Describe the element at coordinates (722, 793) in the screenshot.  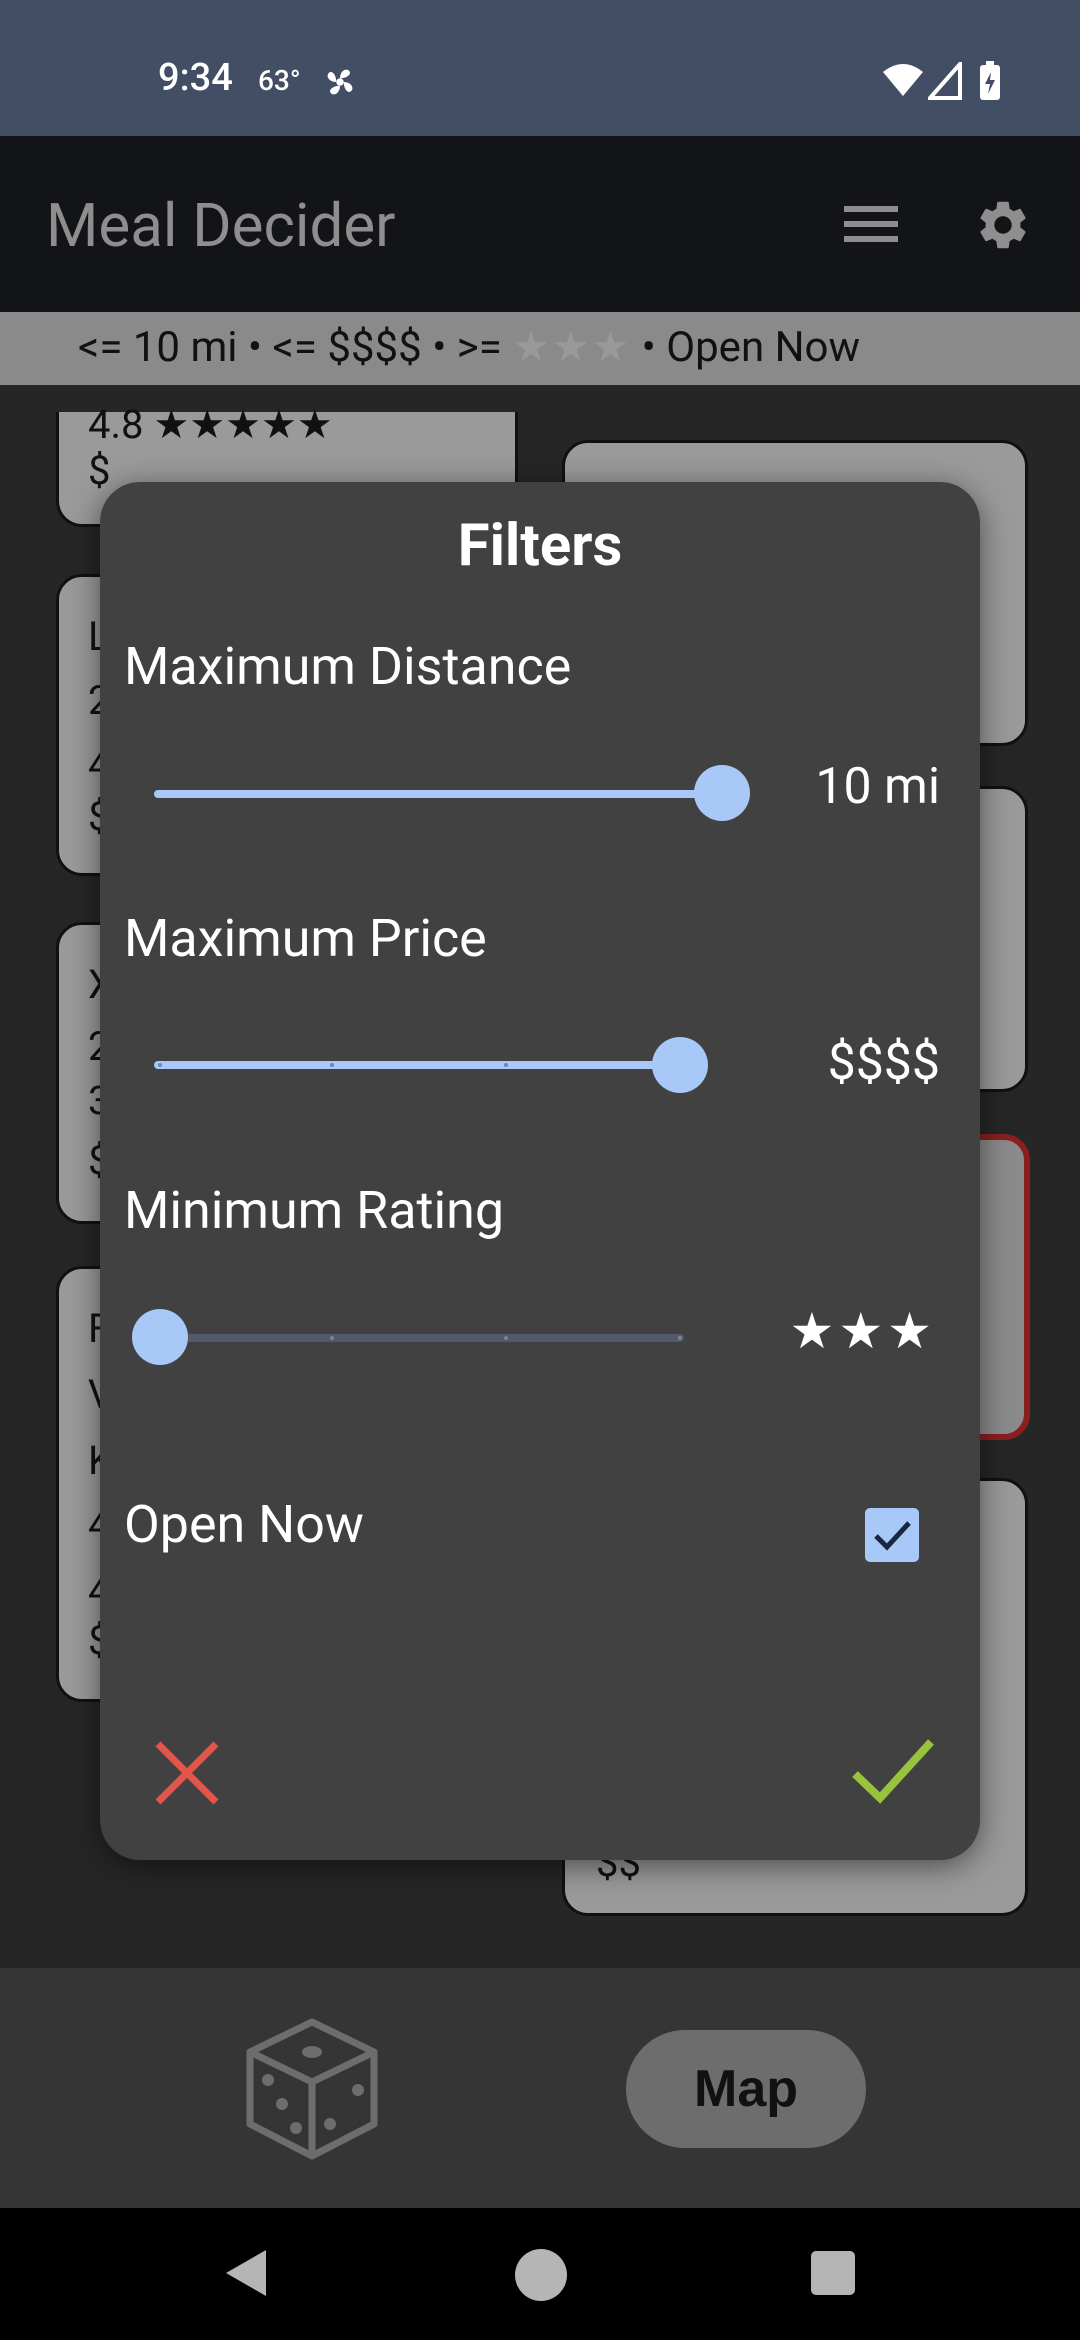
I see `max-distance-thumb` at that location.